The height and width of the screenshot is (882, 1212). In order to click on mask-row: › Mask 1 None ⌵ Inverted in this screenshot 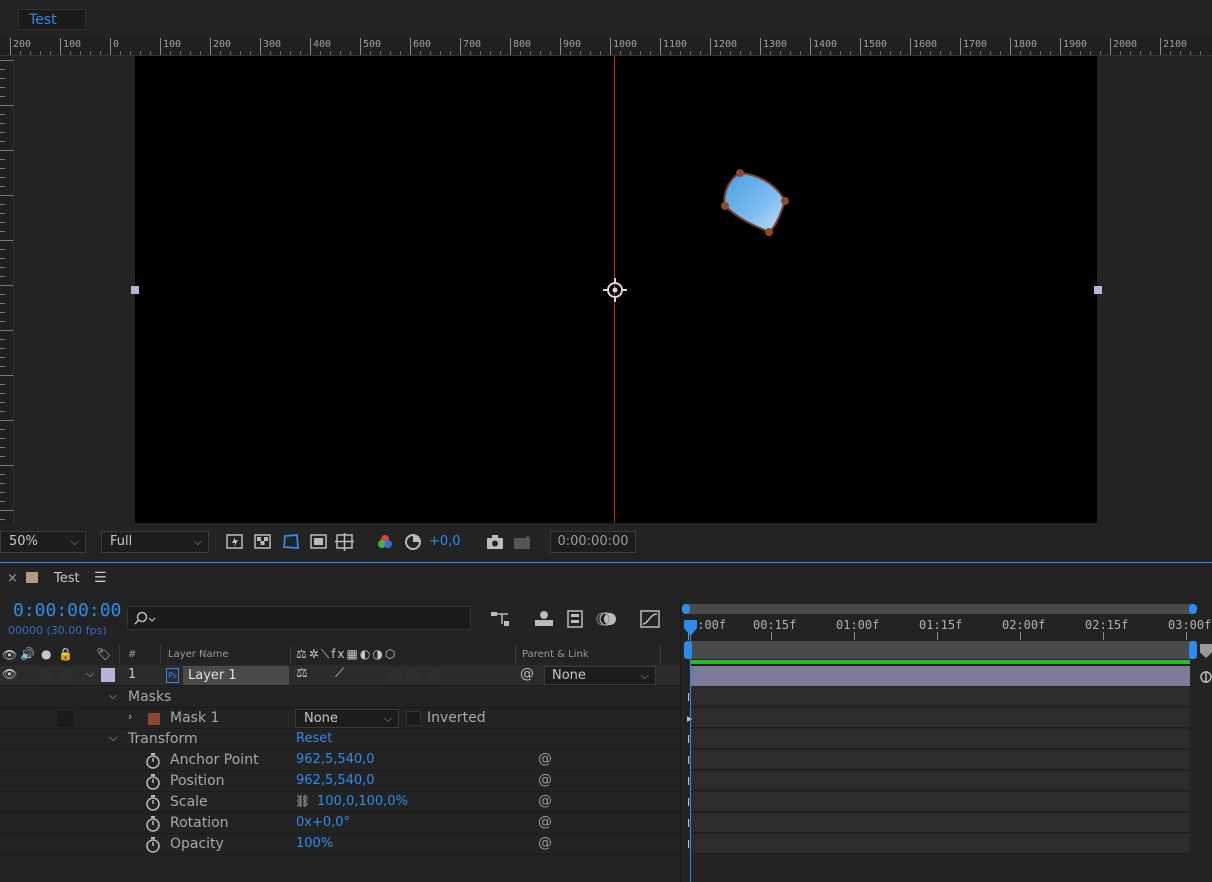, I will do `click(340, 718)`.